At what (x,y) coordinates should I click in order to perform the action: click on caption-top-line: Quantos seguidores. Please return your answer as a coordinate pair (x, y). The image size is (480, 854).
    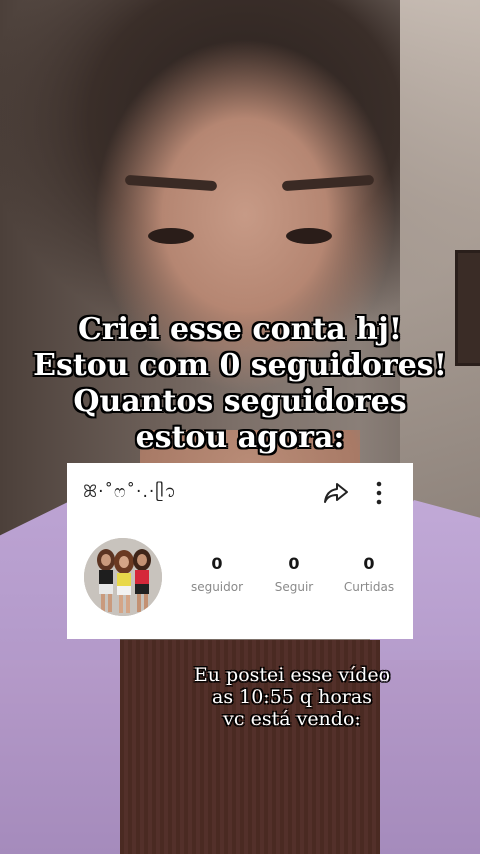
    Looking at the image, I should click on (240, 401).